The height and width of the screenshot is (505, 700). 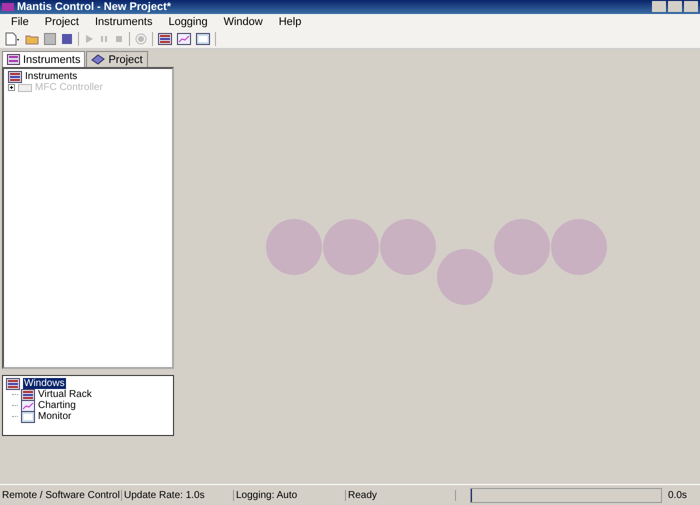 I want to click on window-title: Mantis Control - New Project*, so click(x=94, y=7).